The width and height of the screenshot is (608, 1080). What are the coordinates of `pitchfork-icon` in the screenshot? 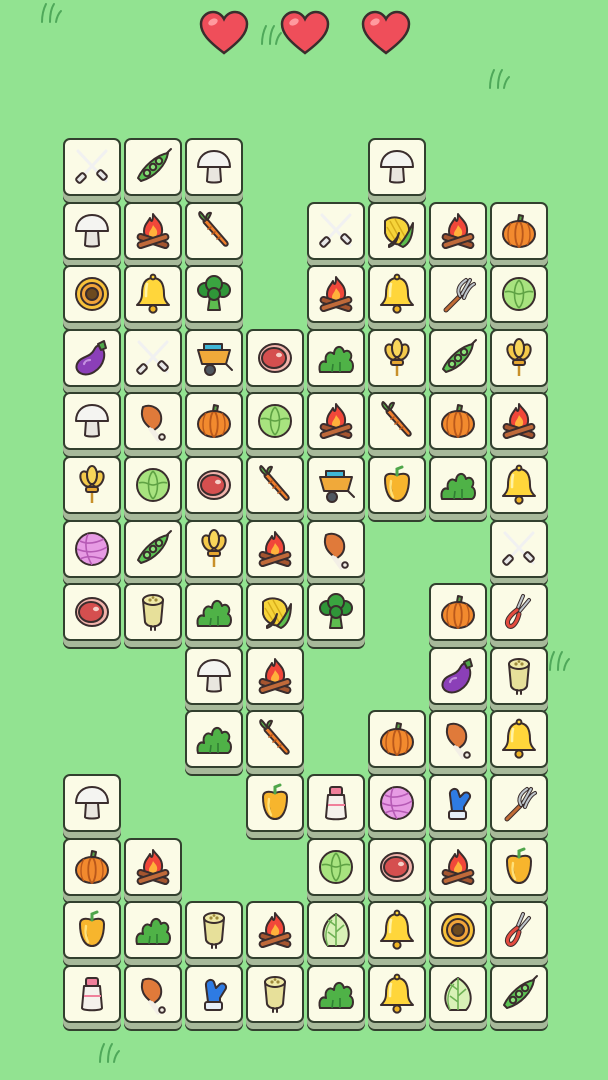 It's located at (458, 294).